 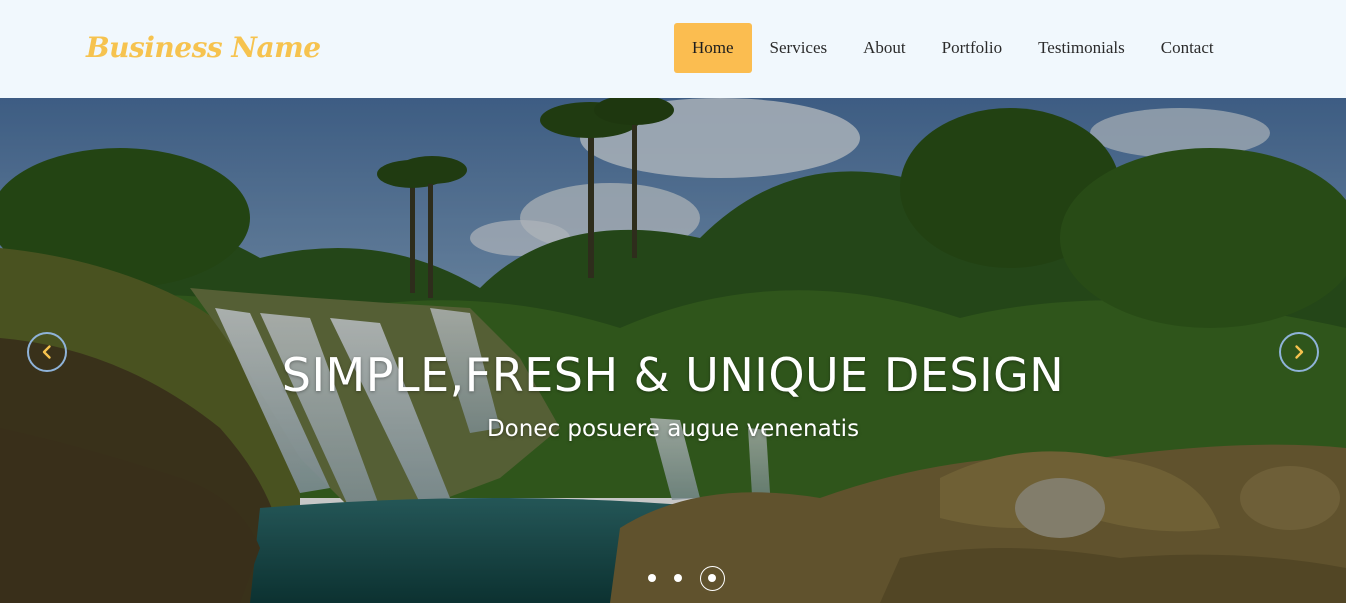 I want to click on chevron-left-icon, so click(x=46, y=352).